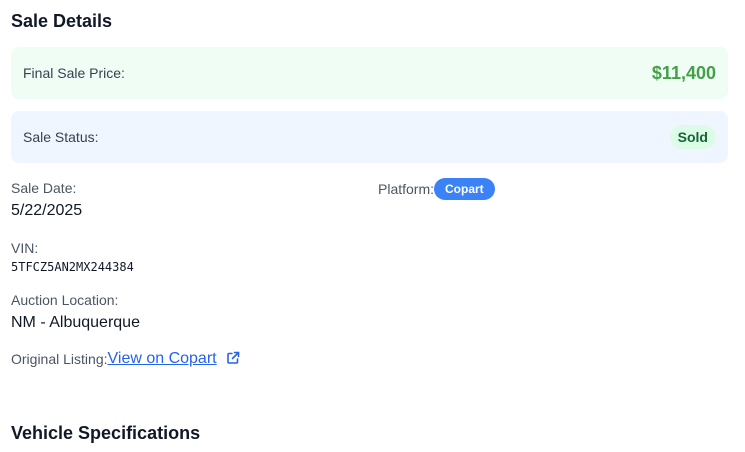  What do you see at coordinates (369, 137) in the screenshot?
I see `sale-status-row: Sale Status: Sold` at bounding box center [369, 137].